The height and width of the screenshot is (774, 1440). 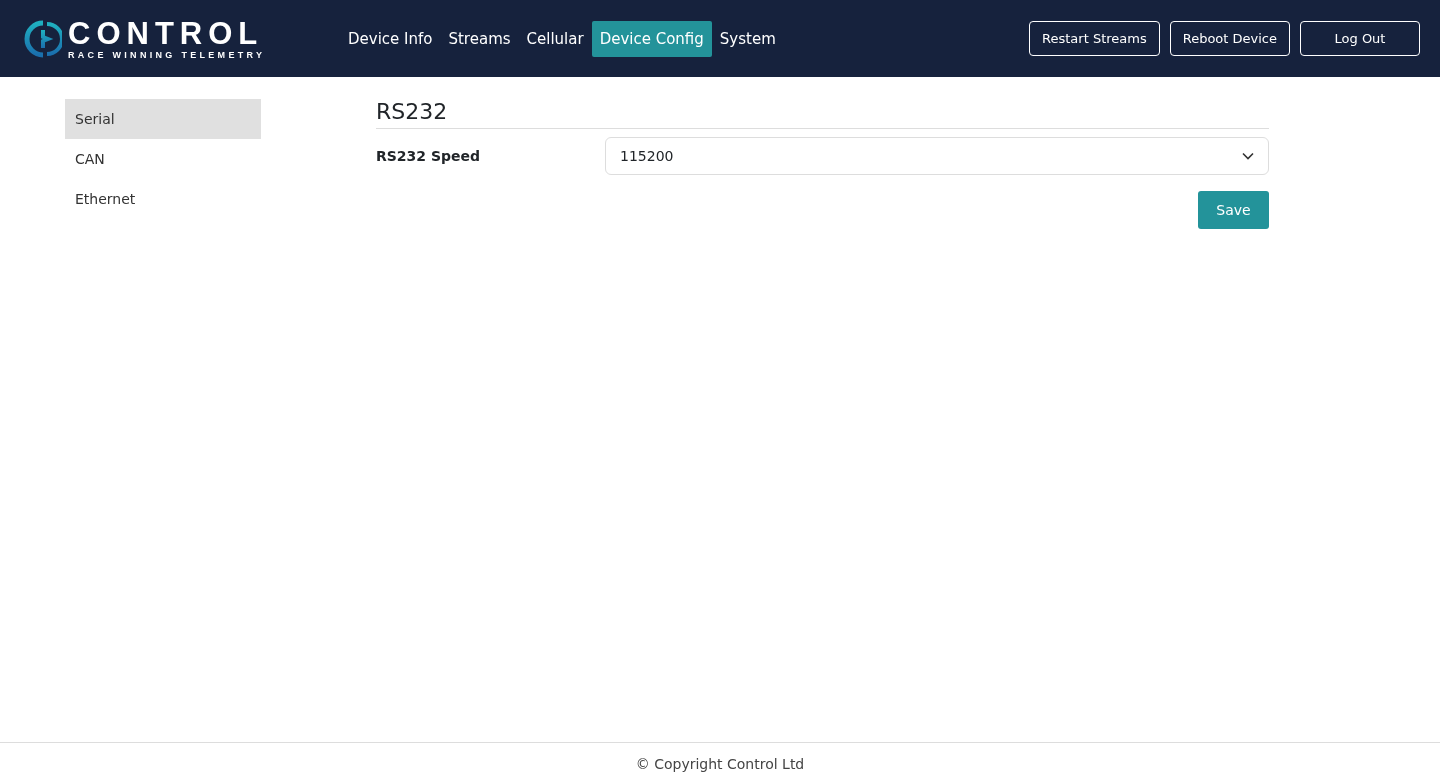 I want to click on sidebar-item: CAN, so click(x=163, y=159).